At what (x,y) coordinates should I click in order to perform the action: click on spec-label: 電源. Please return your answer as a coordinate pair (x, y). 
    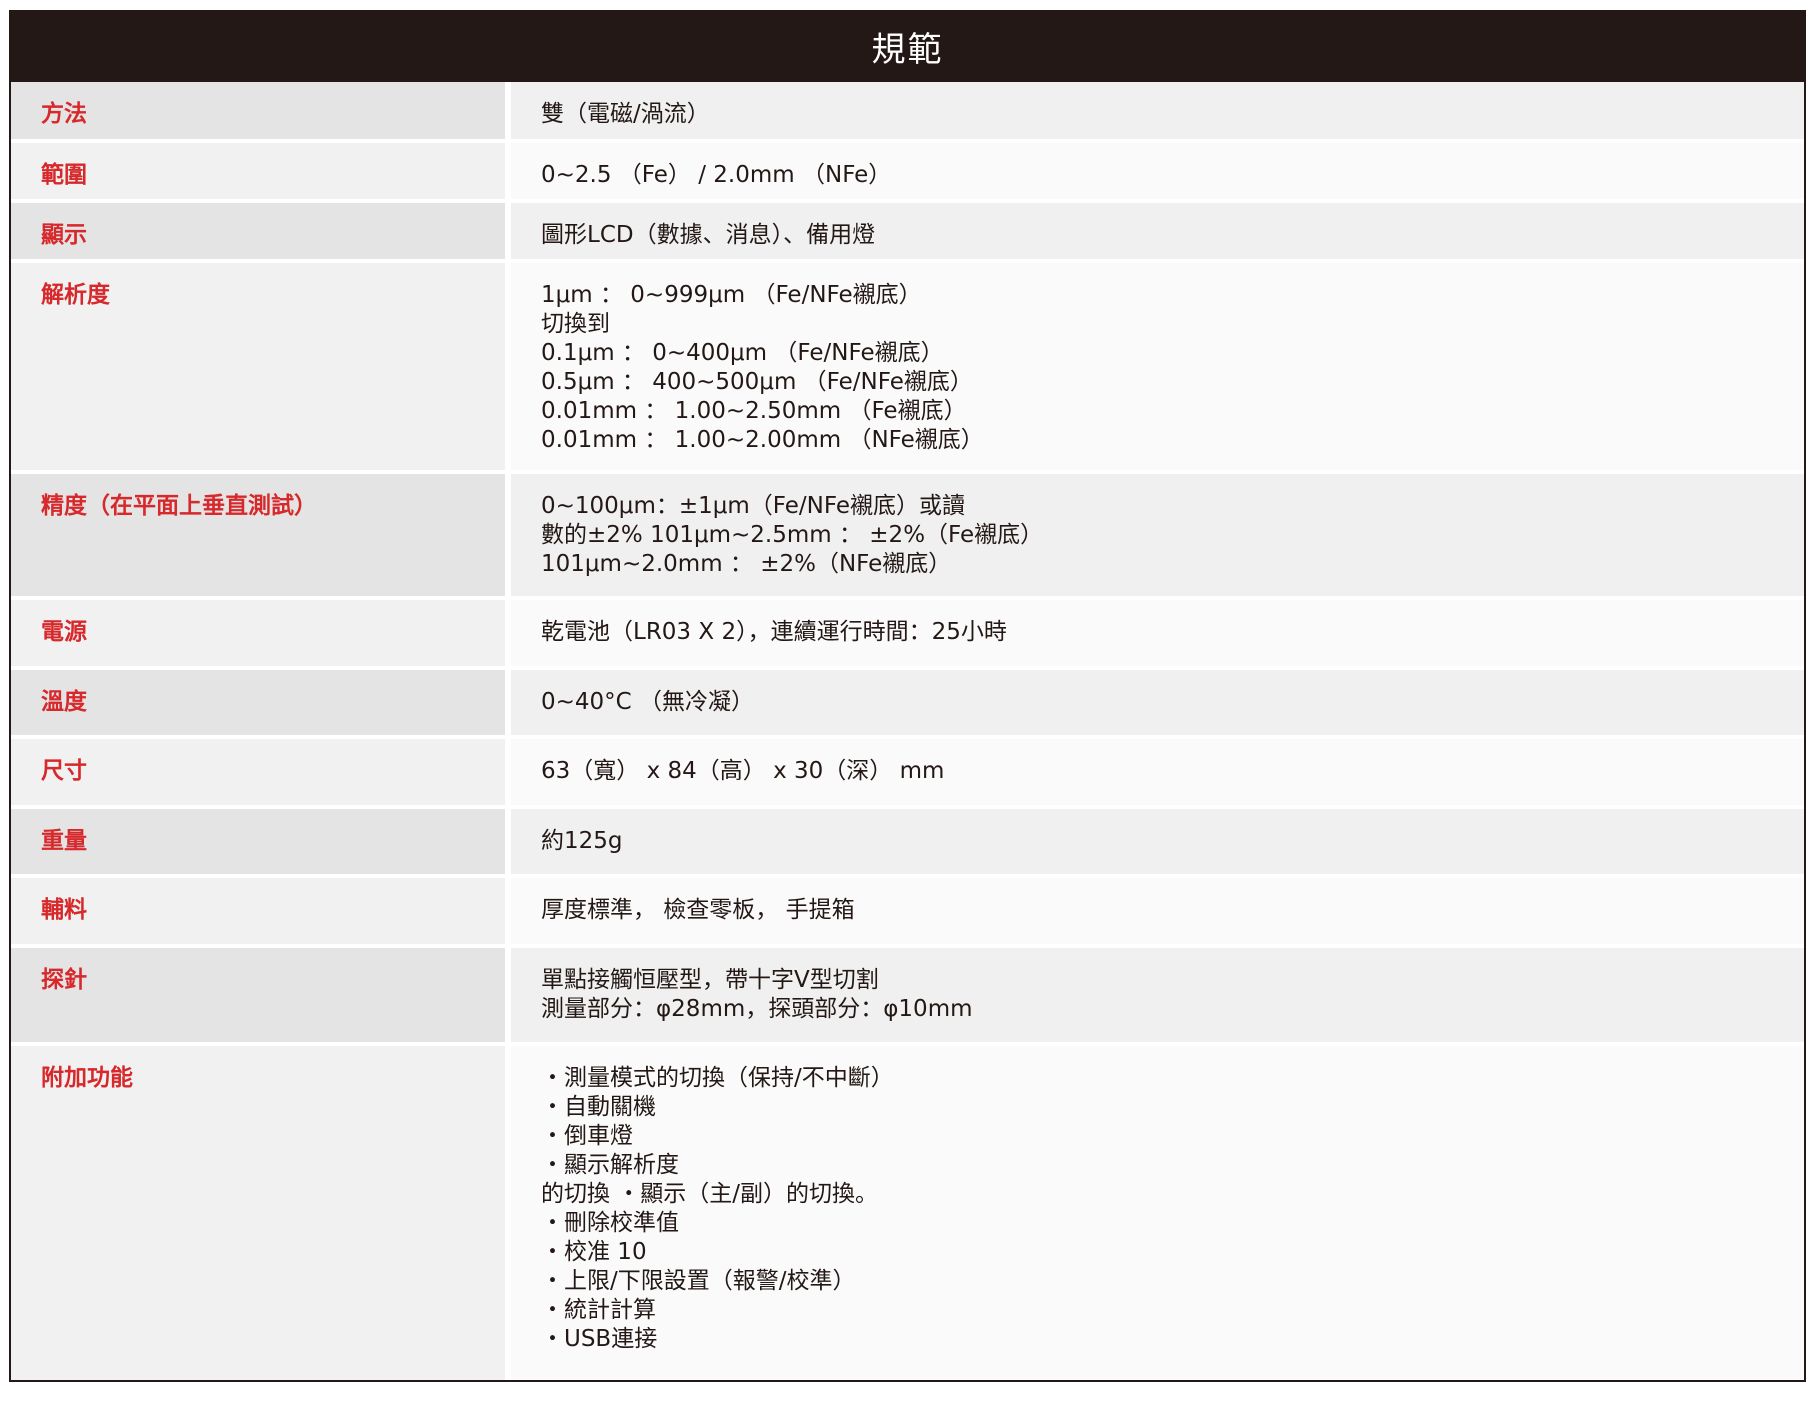
    Looking at the image, I should click on (261, 633).